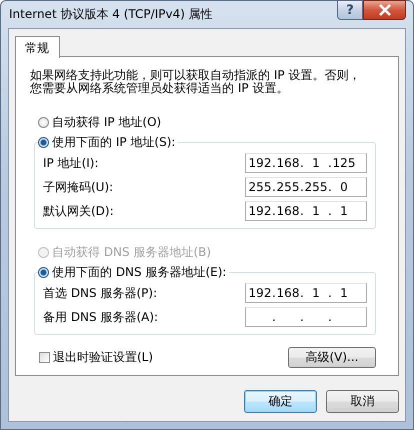  What do you see at coordinates (306, 163) in the screenshot?
I see `ip-address-field: 192.168. 1 .125` at bounding box center [306, 163].